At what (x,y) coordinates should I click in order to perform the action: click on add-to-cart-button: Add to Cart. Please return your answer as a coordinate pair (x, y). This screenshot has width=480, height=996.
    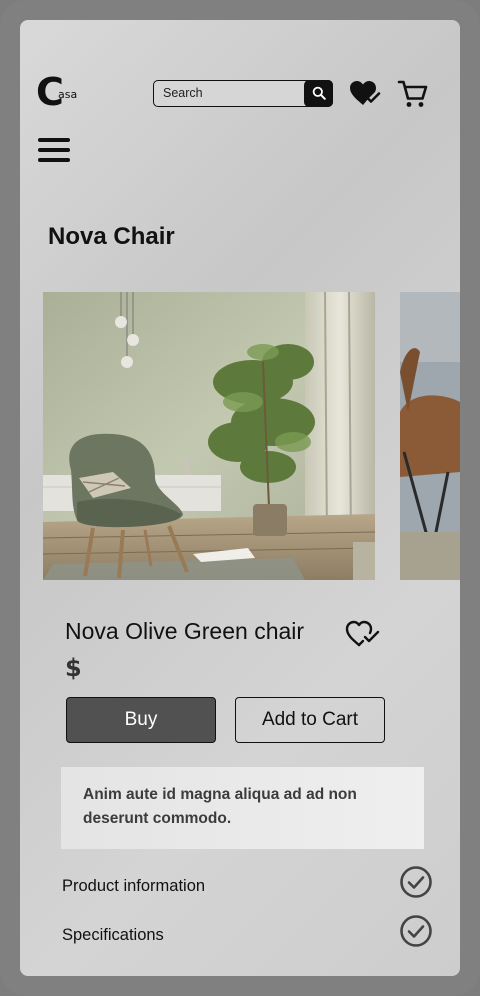
    Looking at the image, I should click on (310, 720).